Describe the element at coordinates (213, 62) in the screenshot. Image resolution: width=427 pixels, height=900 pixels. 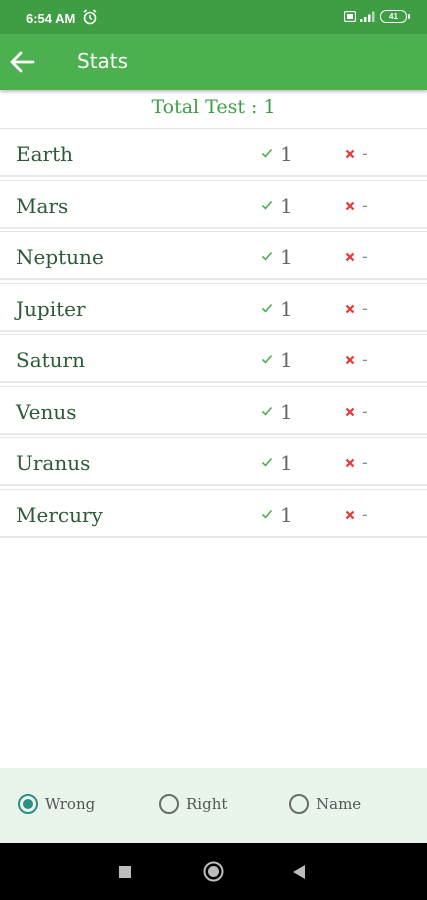
I see `app-bar: Stats` at that location.